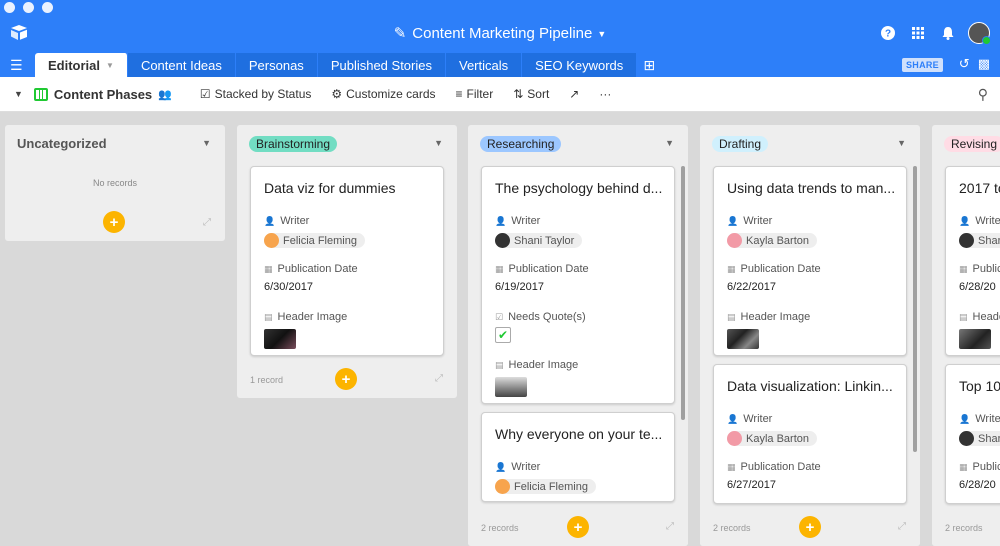 This screenshot has height=546, width=1000. I want to click on tab-personas: Personas, so click(276, 65).